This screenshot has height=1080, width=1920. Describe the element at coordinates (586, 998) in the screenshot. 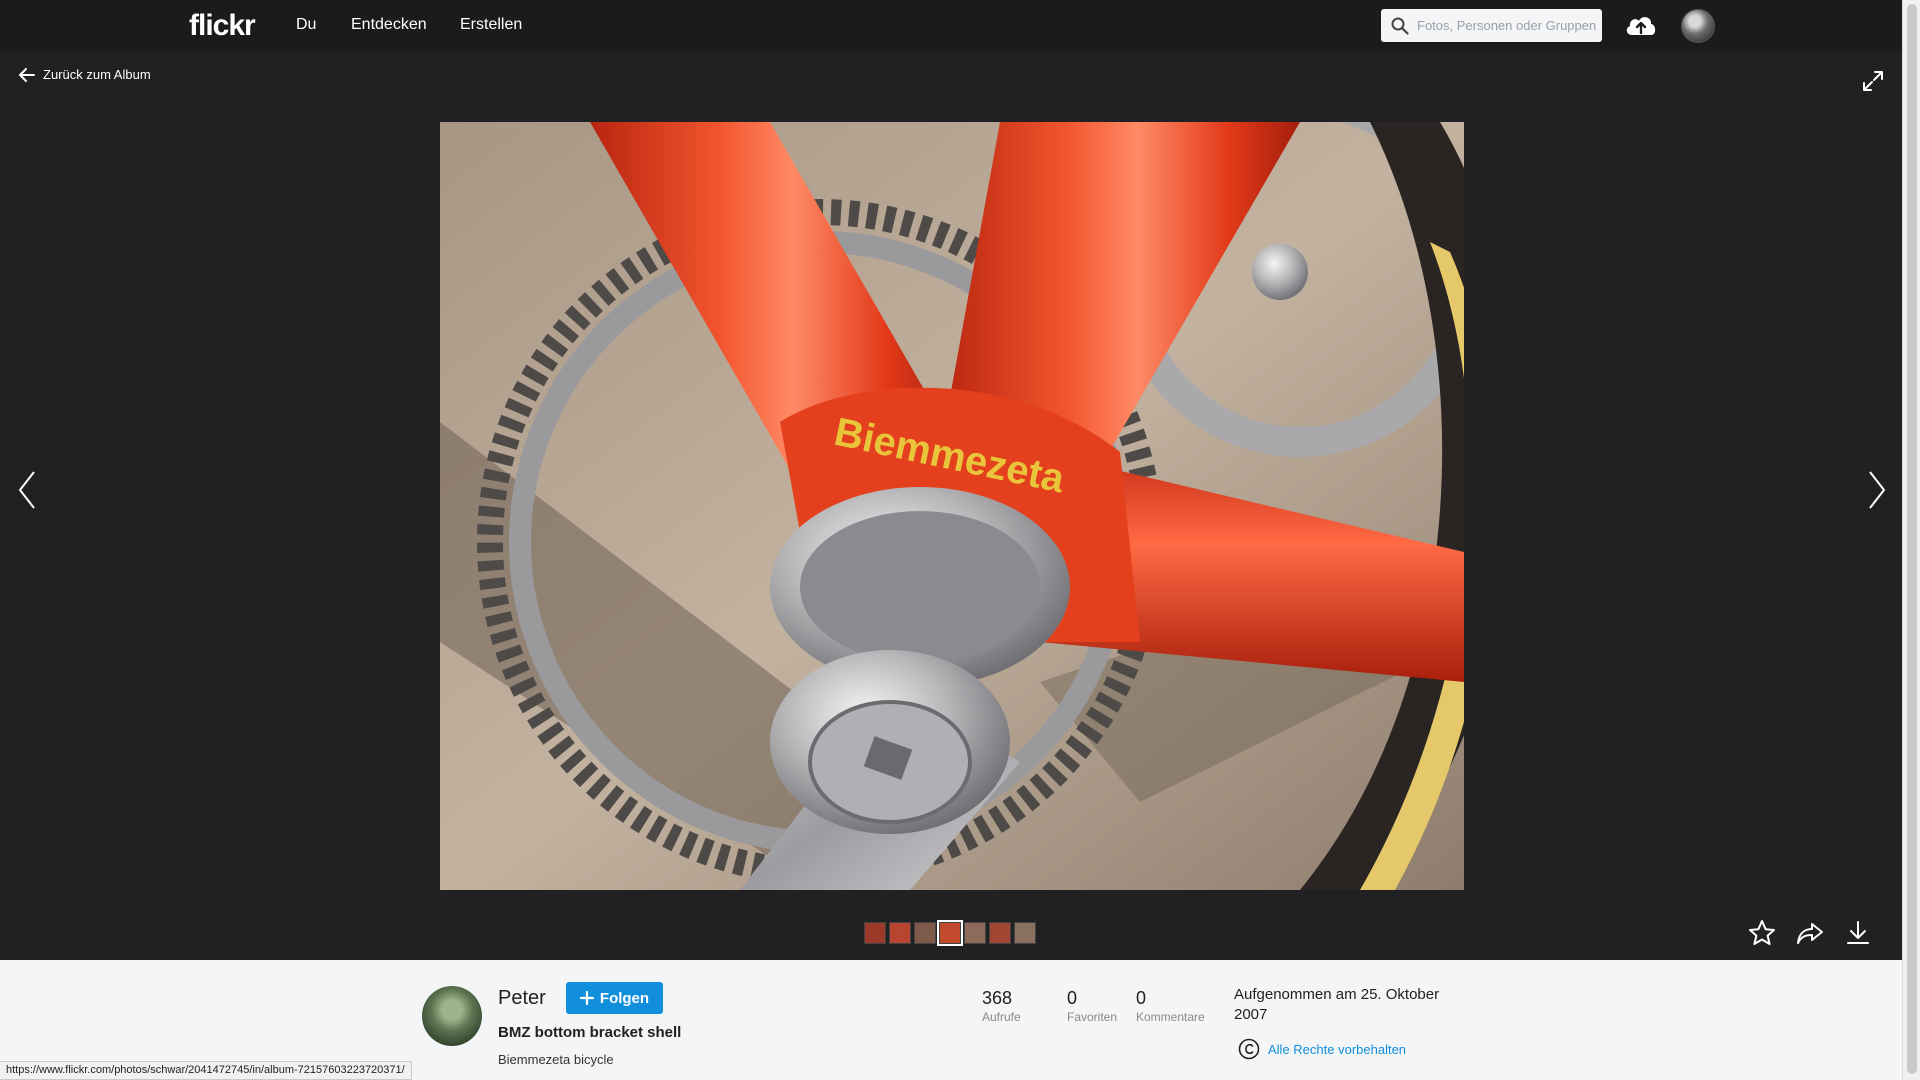

I see `plus-icon` at that location.